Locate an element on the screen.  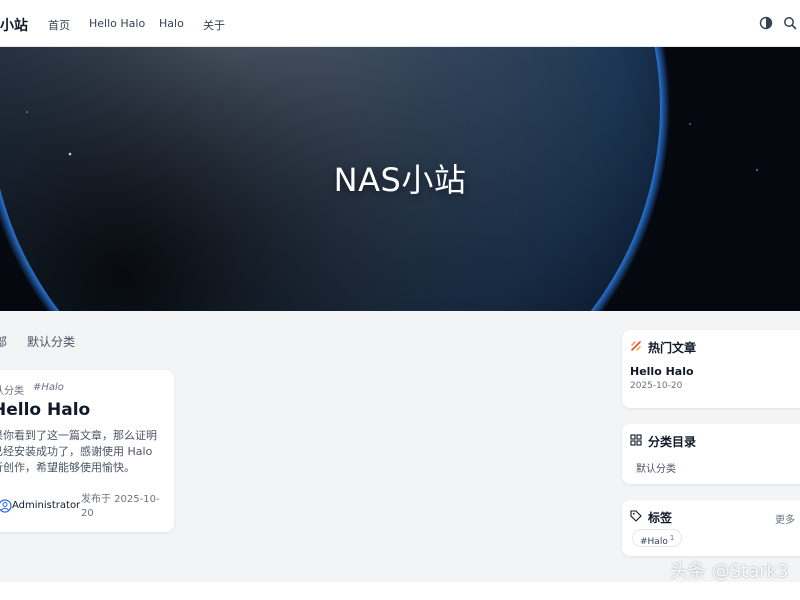
watermark: 头条 @Stark3 is located at coordinates (729, 571).